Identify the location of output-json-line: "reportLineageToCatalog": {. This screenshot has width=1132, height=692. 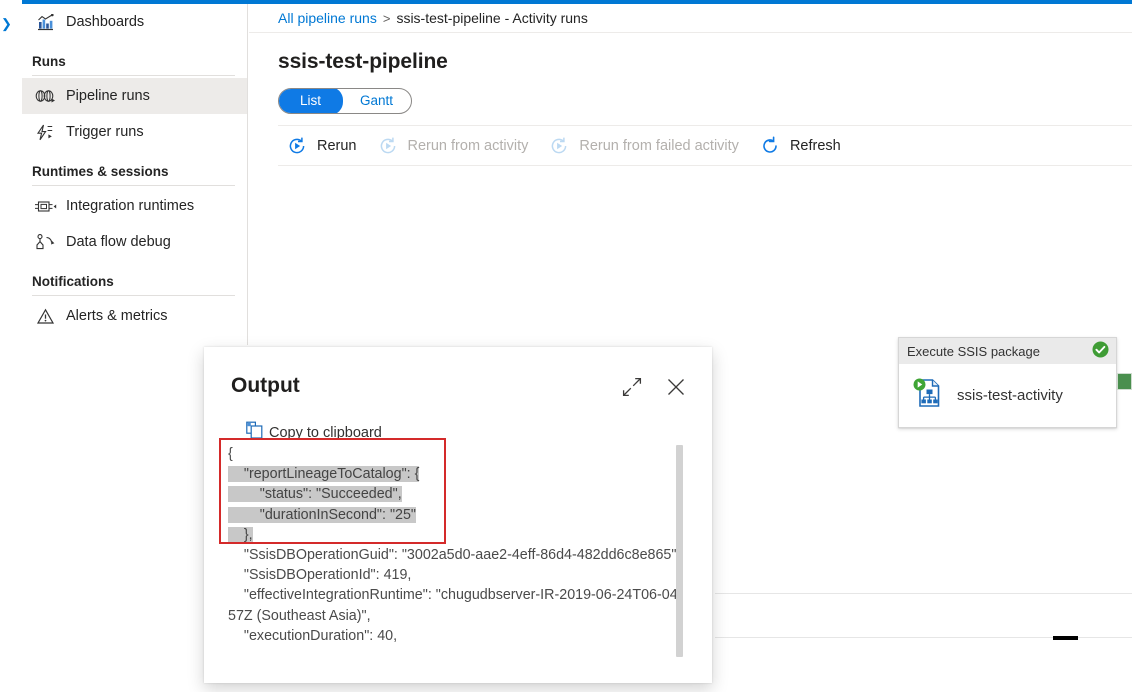
(458, 474).